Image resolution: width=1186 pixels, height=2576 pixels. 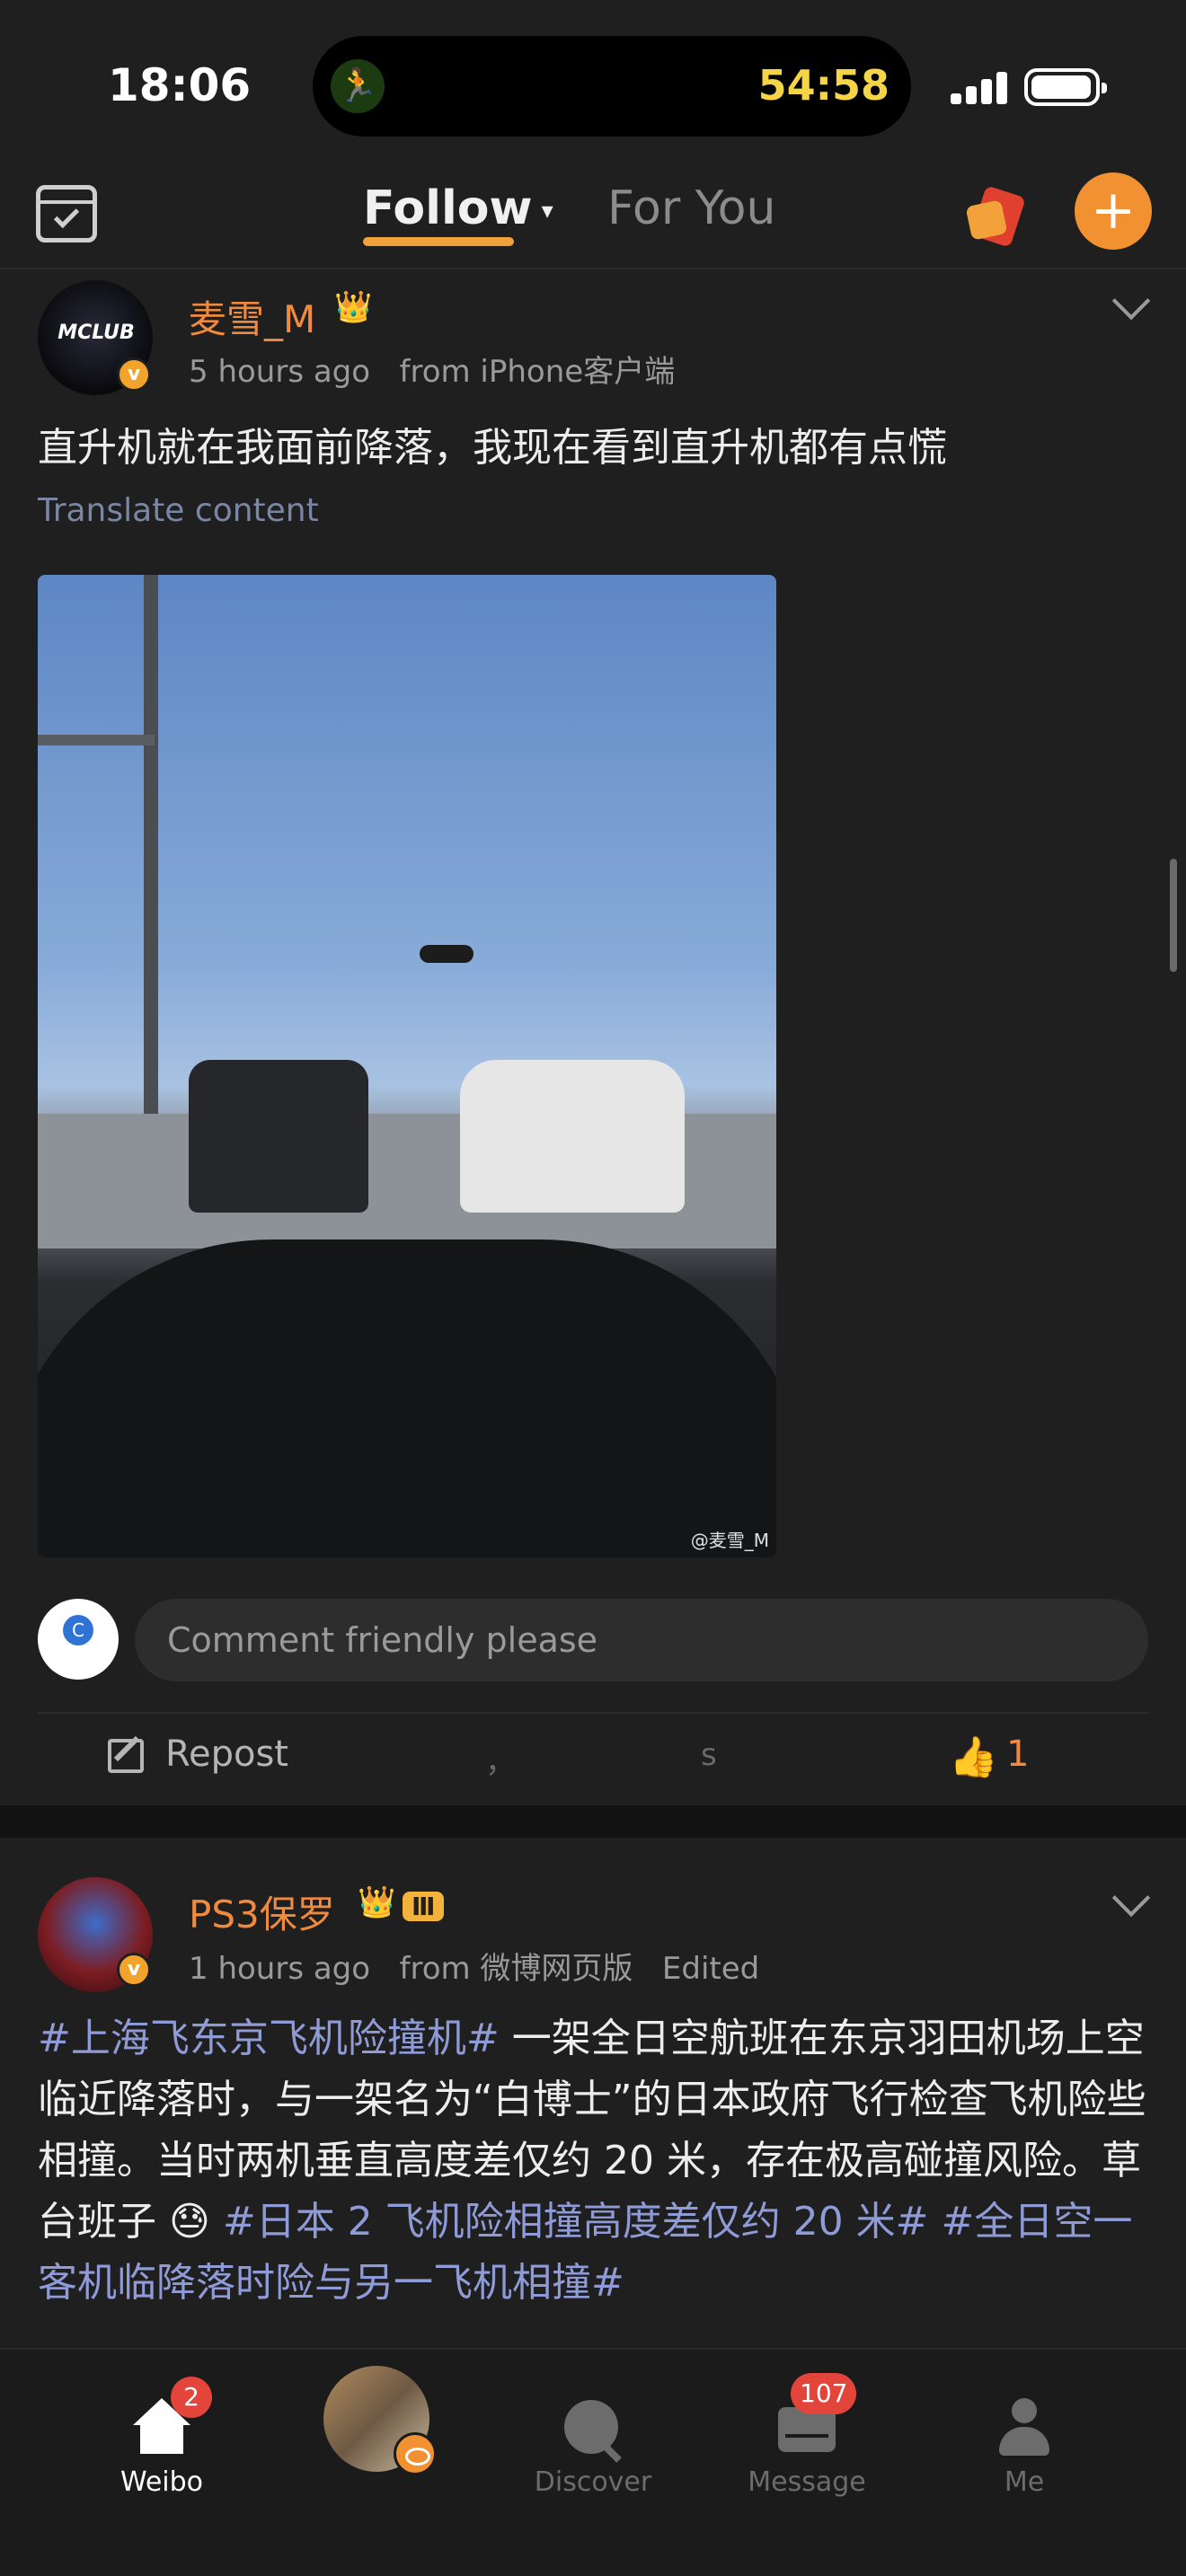 I want to click on notification-badge: 2, so click(x=191, y=2397).